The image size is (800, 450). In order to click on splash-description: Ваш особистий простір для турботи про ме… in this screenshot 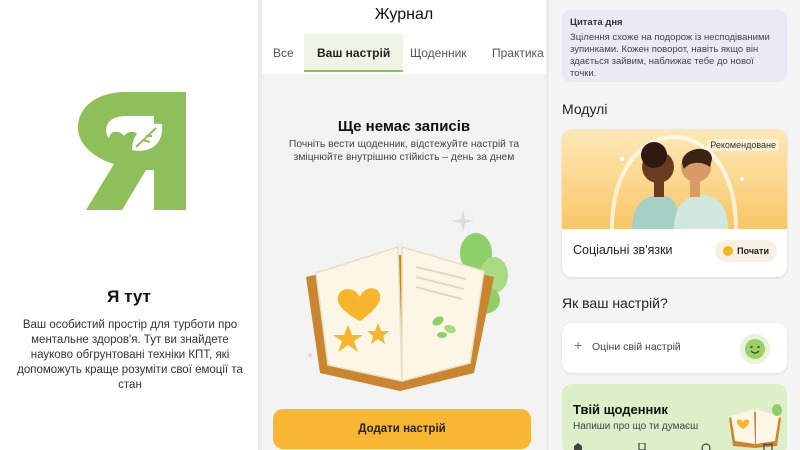, I will do `click(130, 355)`.